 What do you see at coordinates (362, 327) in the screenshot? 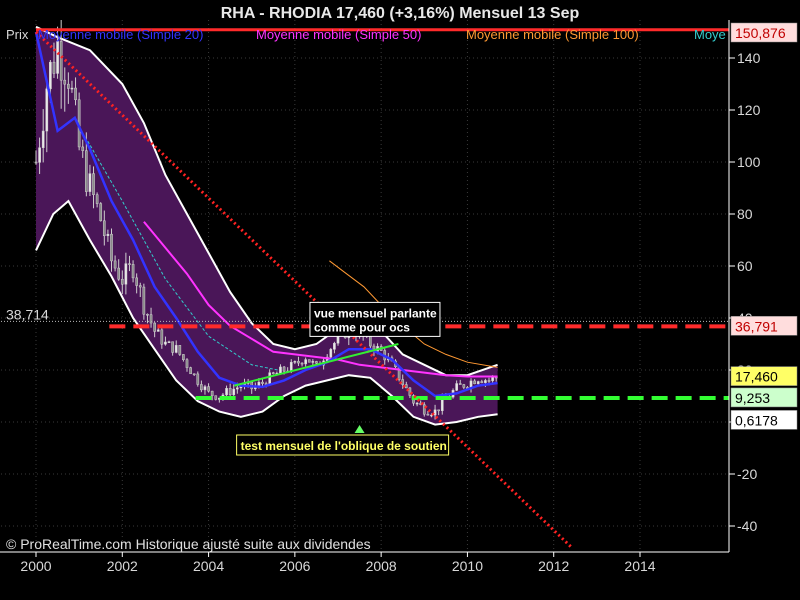
I see `annotation-text: comme pour ocs` at bounding box center [362, 327].